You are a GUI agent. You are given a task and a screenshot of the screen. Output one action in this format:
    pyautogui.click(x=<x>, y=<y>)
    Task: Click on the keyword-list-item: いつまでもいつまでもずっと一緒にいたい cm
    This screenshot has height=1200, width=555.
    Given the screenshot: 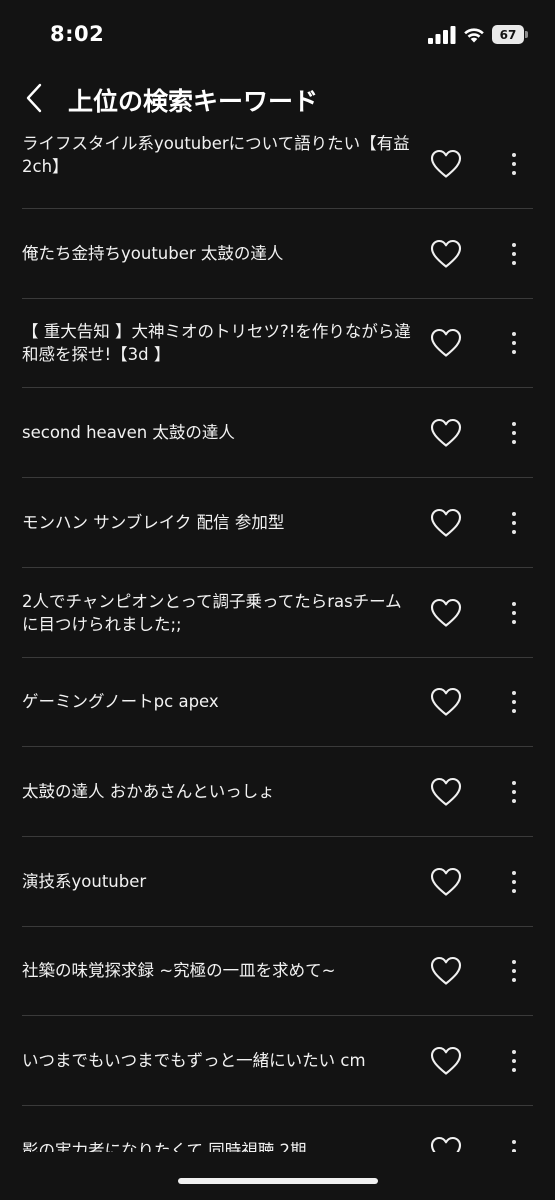 What is the action you would take?
    pyautogui.click(x=277, y=1061)
    